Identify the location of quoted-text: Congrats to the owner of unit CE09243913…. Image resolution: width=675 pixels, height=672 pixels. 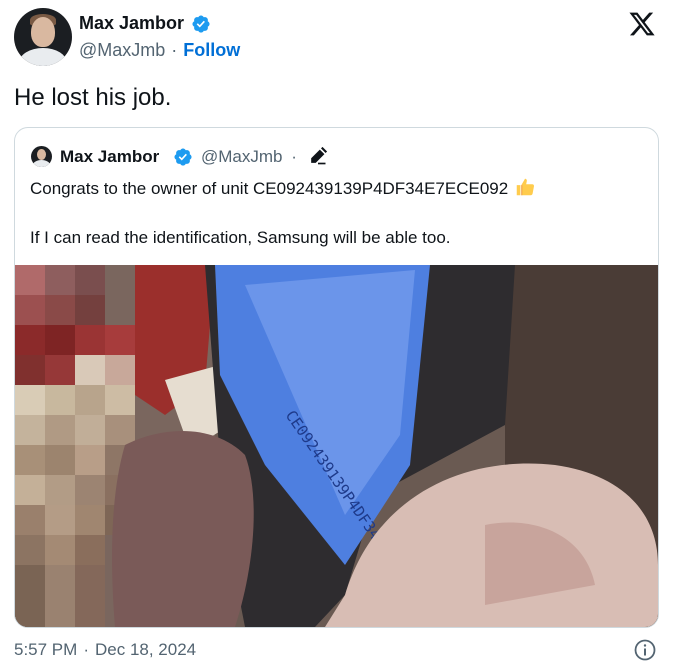
(269, 188).